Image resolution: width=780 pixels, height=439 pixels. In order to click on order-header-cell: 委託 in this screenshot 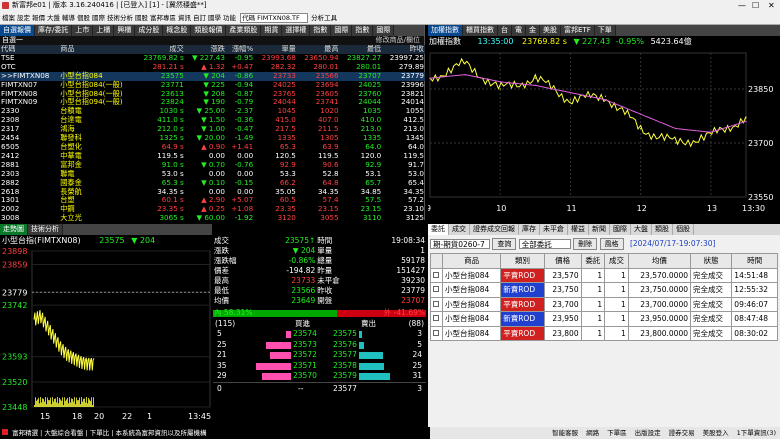, I will do `click(593, 261)`.